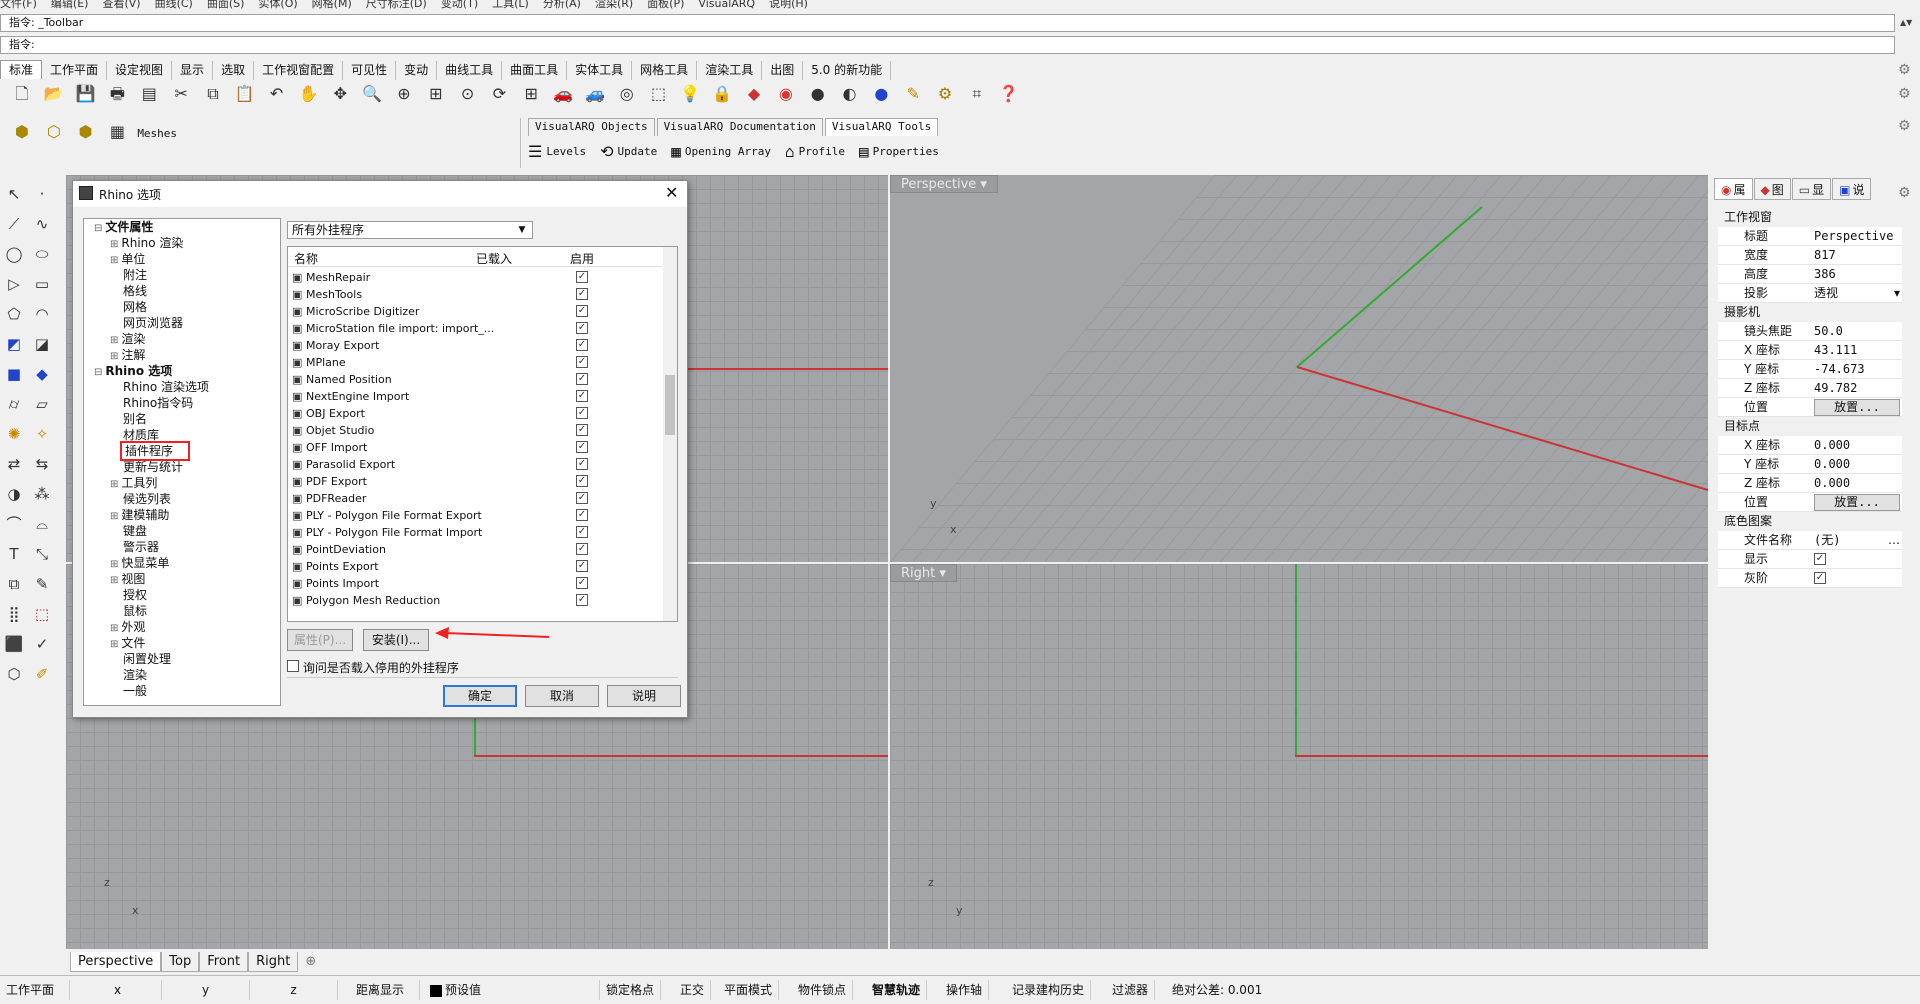 The width and height of the screenshot is (1920, 1004). Describe the element at coordinates (182, 643) in the screenshot. I see `tree-item-26: ⊞ 文件` at that location.